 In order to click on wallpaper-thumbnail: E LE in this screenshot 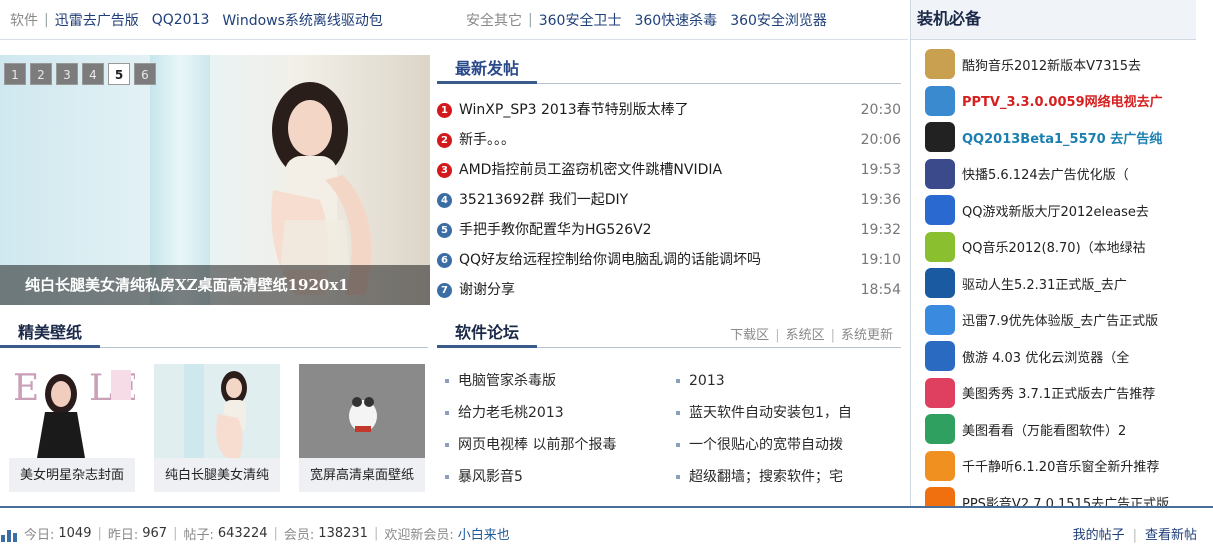, I will do `click(72, 411)`.